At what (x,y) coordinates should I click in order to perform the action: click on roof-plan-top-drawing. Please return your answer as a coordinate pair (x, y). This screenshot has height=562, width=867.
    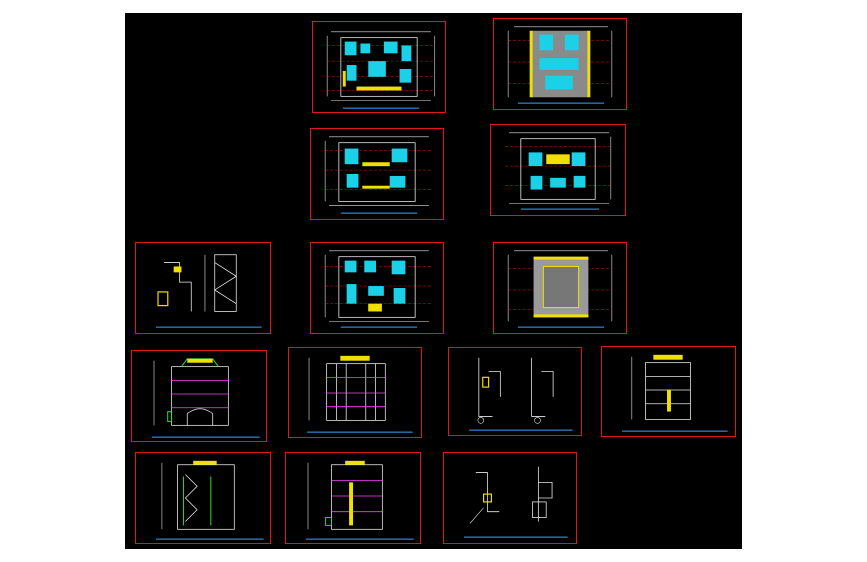
    Looking at the image, I should click on (560, 65).